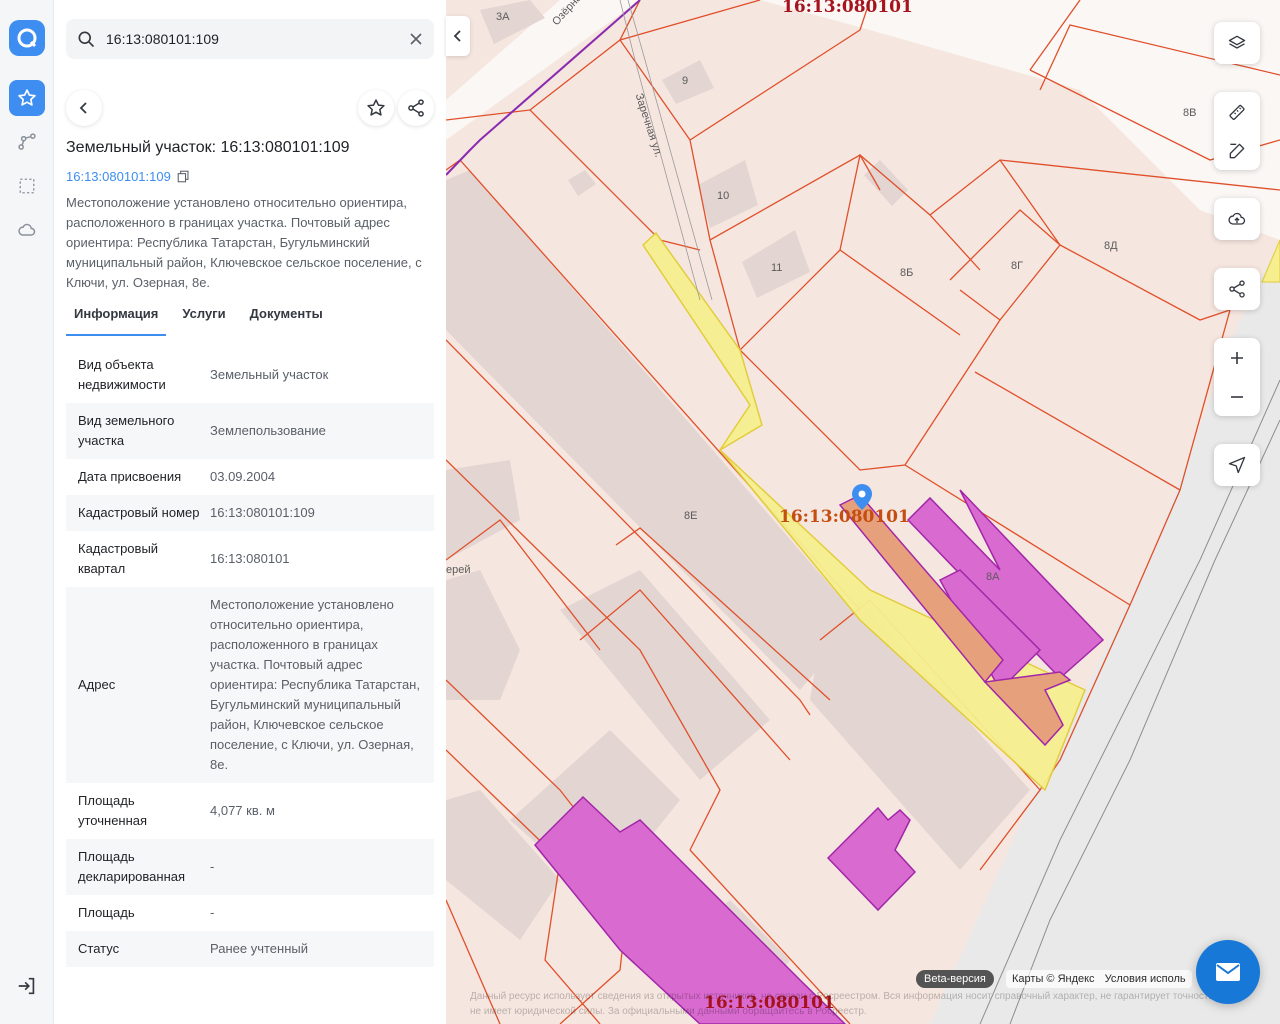 The height and width of the screenshot is (1024, 1280). I want to click on search-input, so click(251, 39).